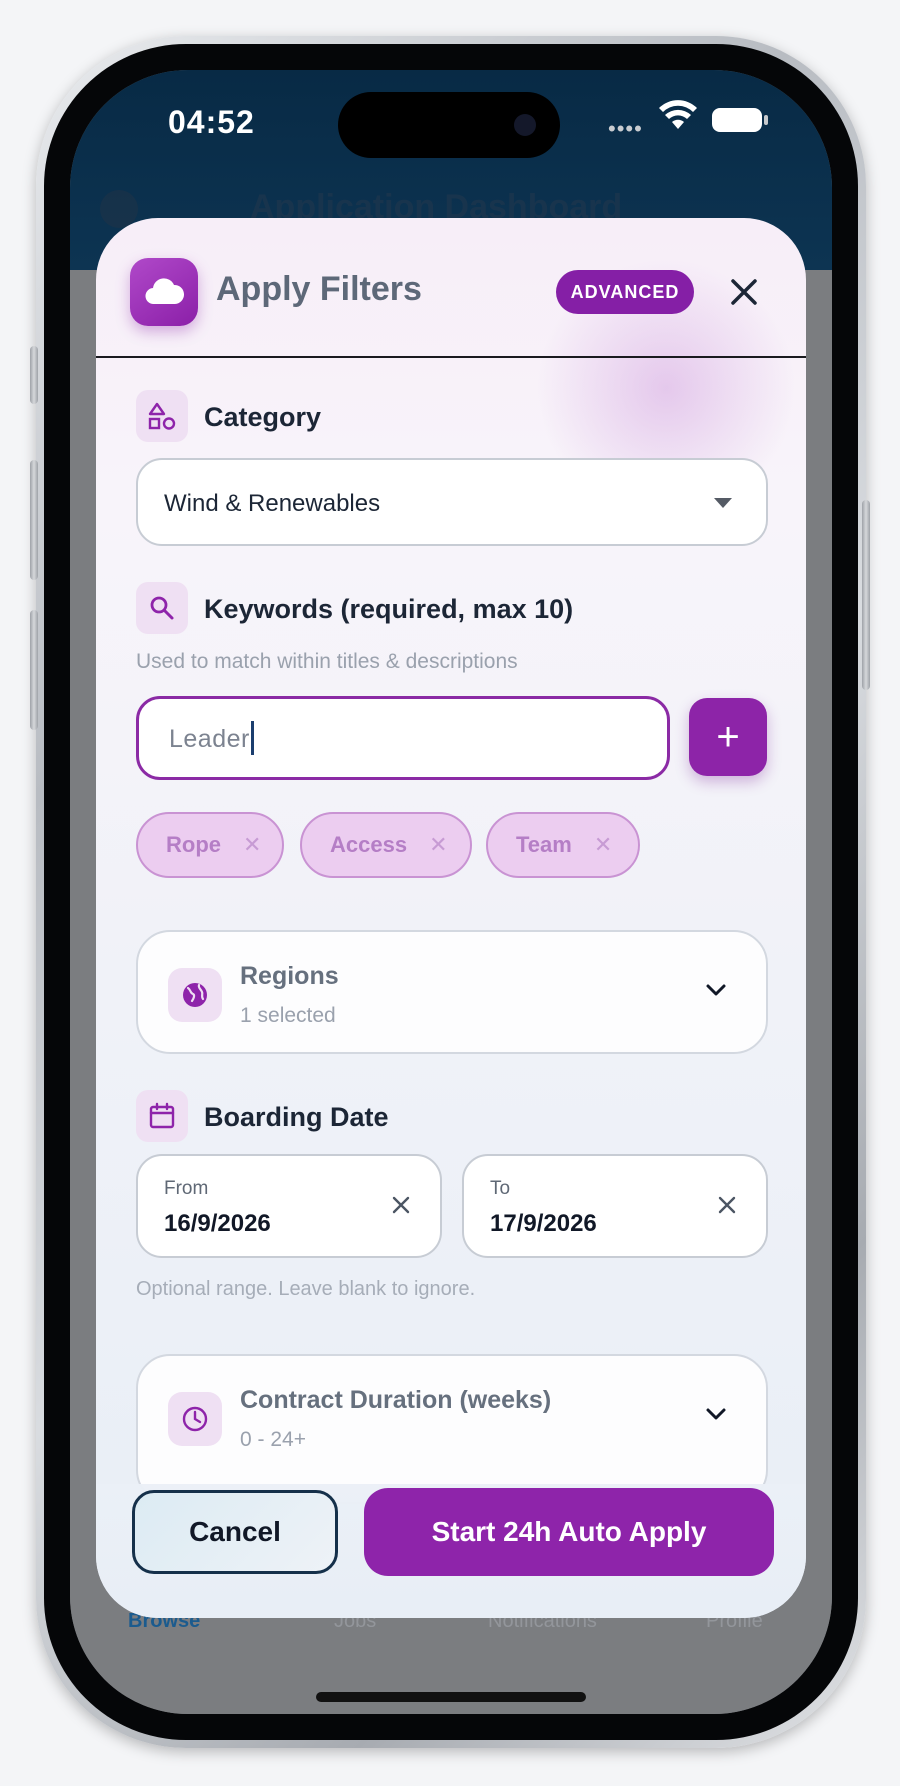 This screenshot has width=900, height=1786. Describe the element at coordinates (451, 1697) in the screenshot. I see `home-indicator` at that location.